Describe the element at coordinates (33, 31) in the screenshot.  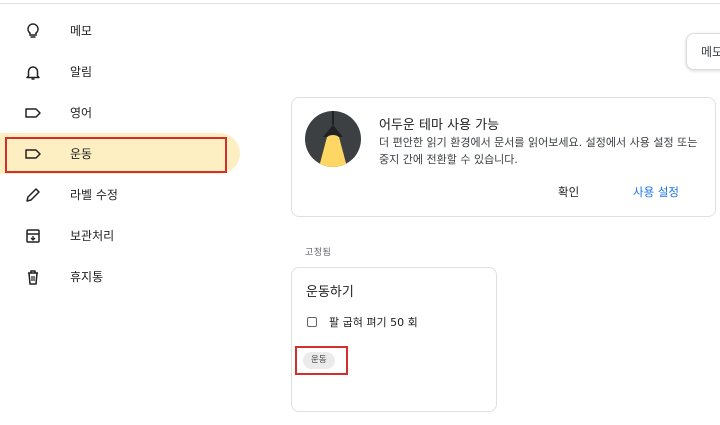
I see `lightbulb-icon` at that location.